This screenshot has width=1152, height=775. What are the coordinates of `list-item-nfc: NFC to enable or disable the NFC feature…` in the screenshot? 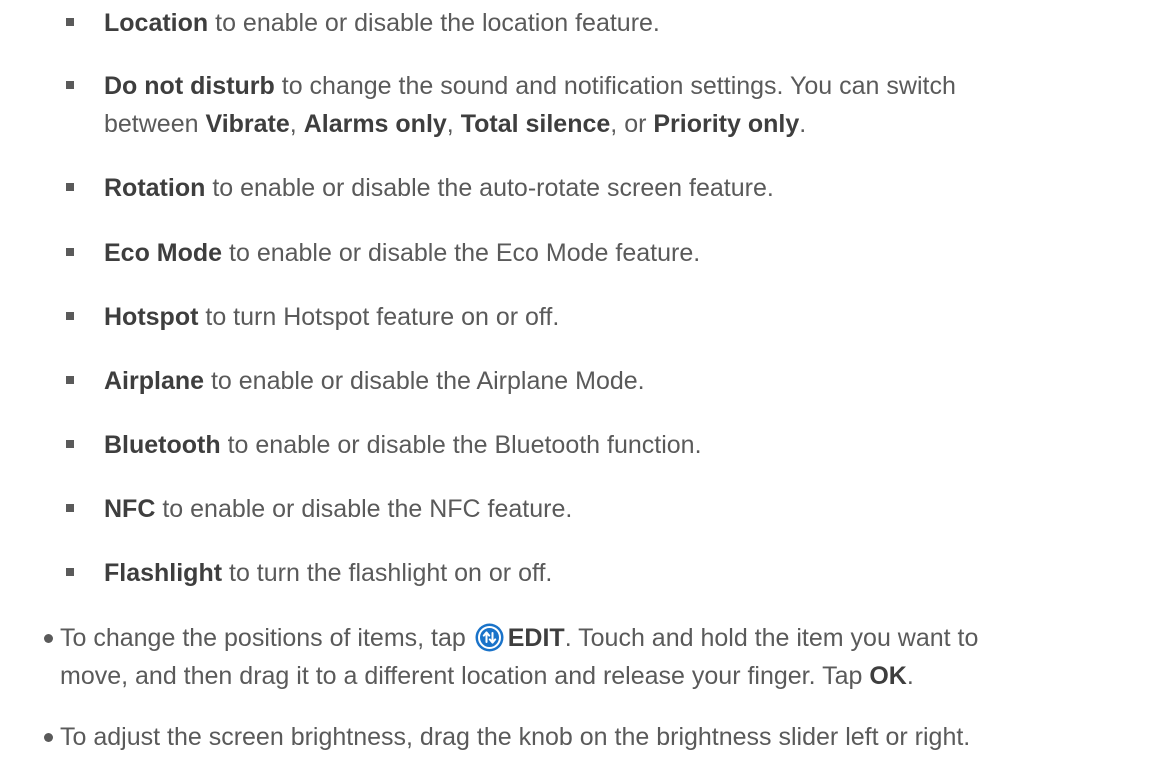 It's located at (595, 509).